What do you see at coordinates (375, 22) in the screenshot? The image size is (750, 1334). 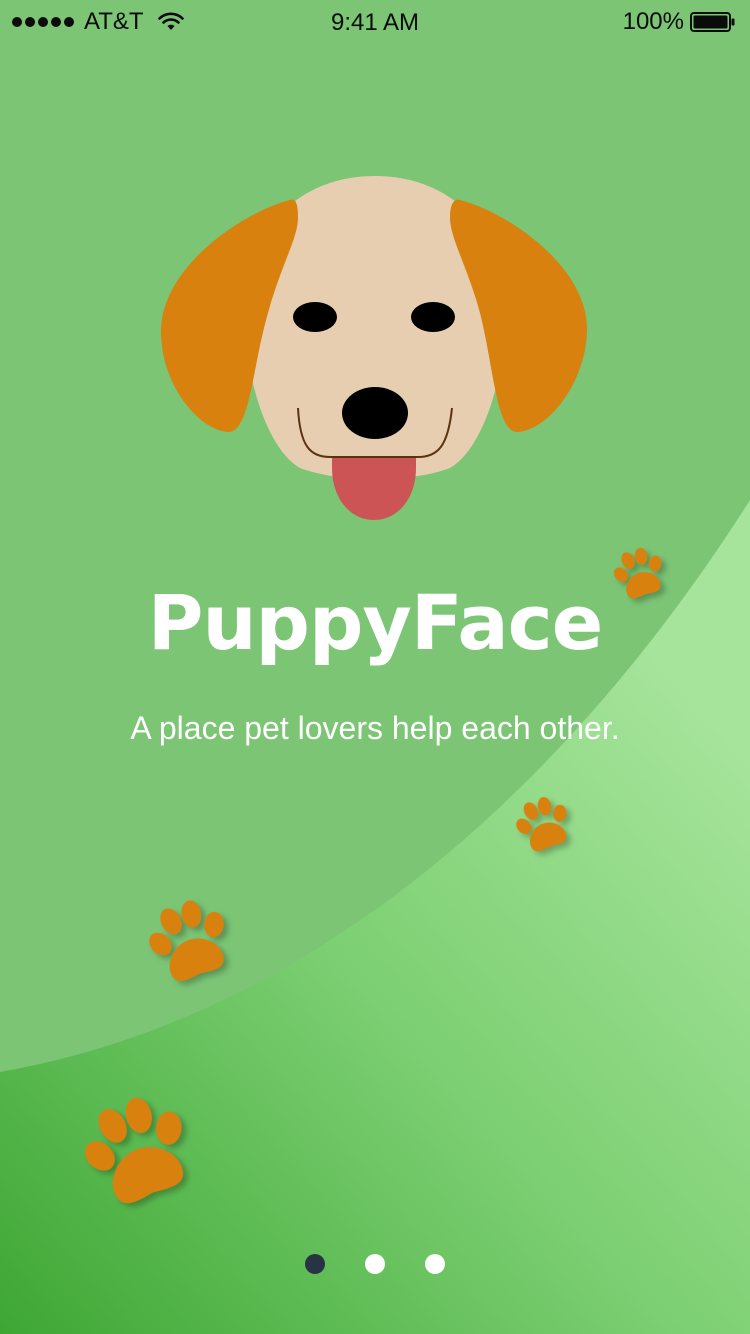 I see `status-bar: AT&T 9:41 AM 100%` at bounding box center [375, 22].